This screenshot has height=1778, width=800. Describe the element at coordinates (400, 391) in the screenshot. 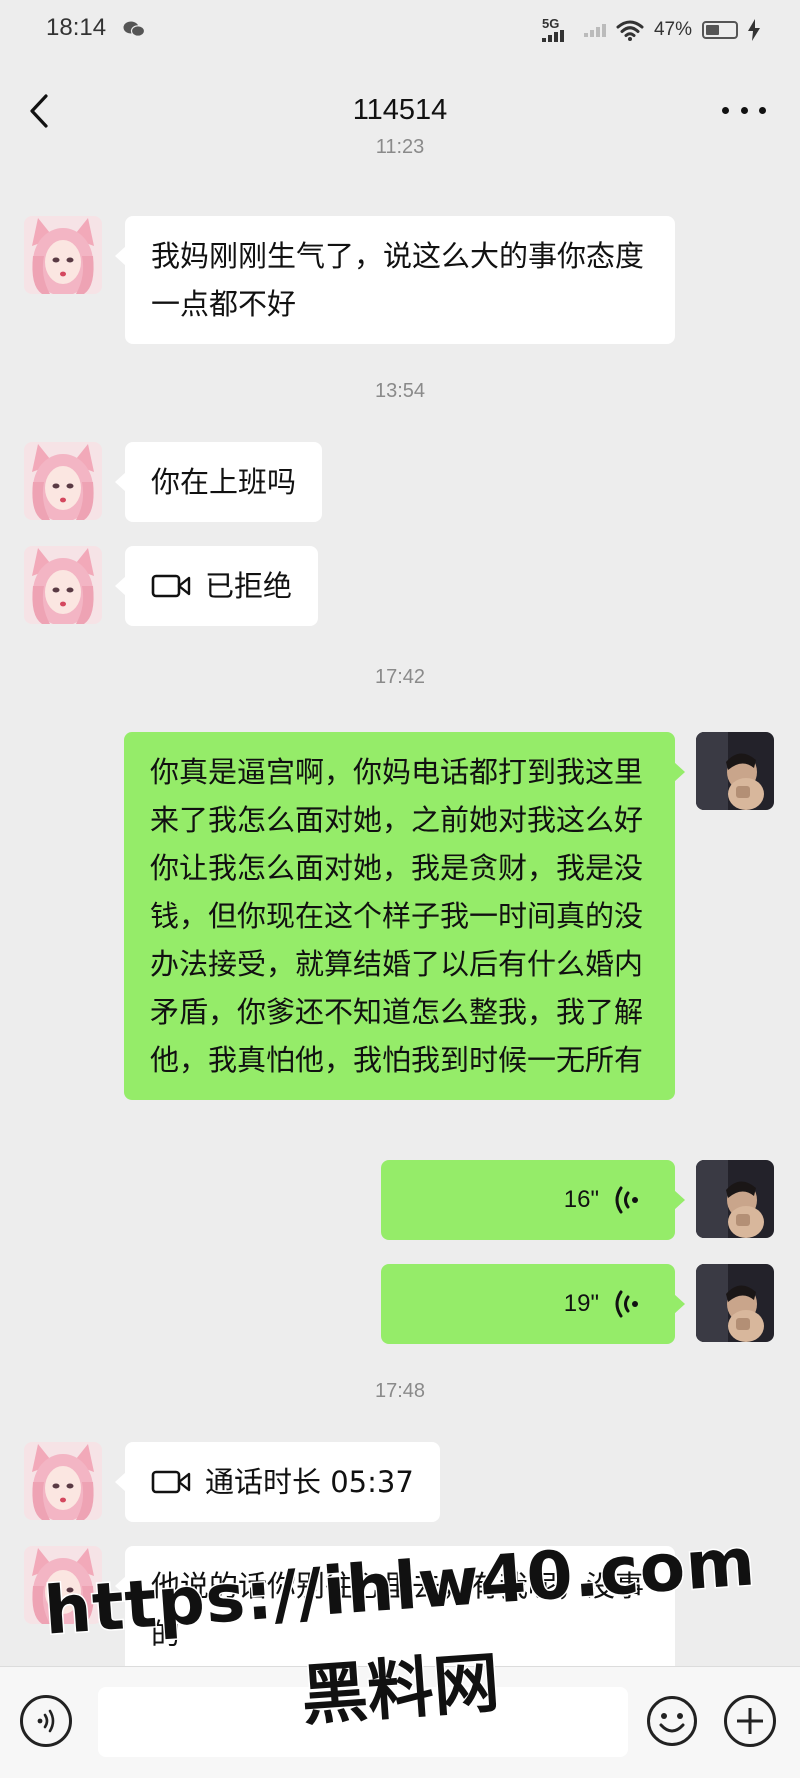

I see `timestamp: 13:54` at that location.